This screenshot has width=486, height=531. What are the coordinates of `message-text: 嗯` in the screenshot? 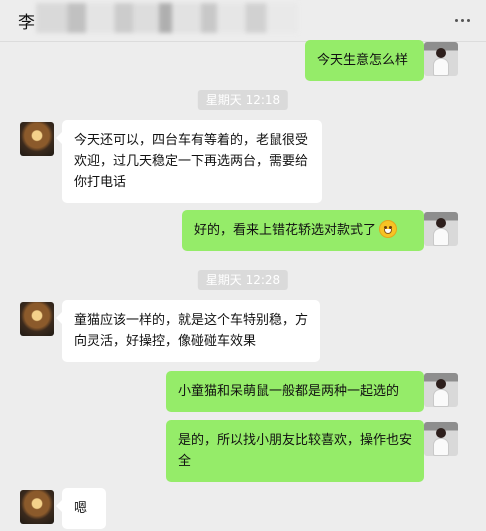 It's located at (81, 508).